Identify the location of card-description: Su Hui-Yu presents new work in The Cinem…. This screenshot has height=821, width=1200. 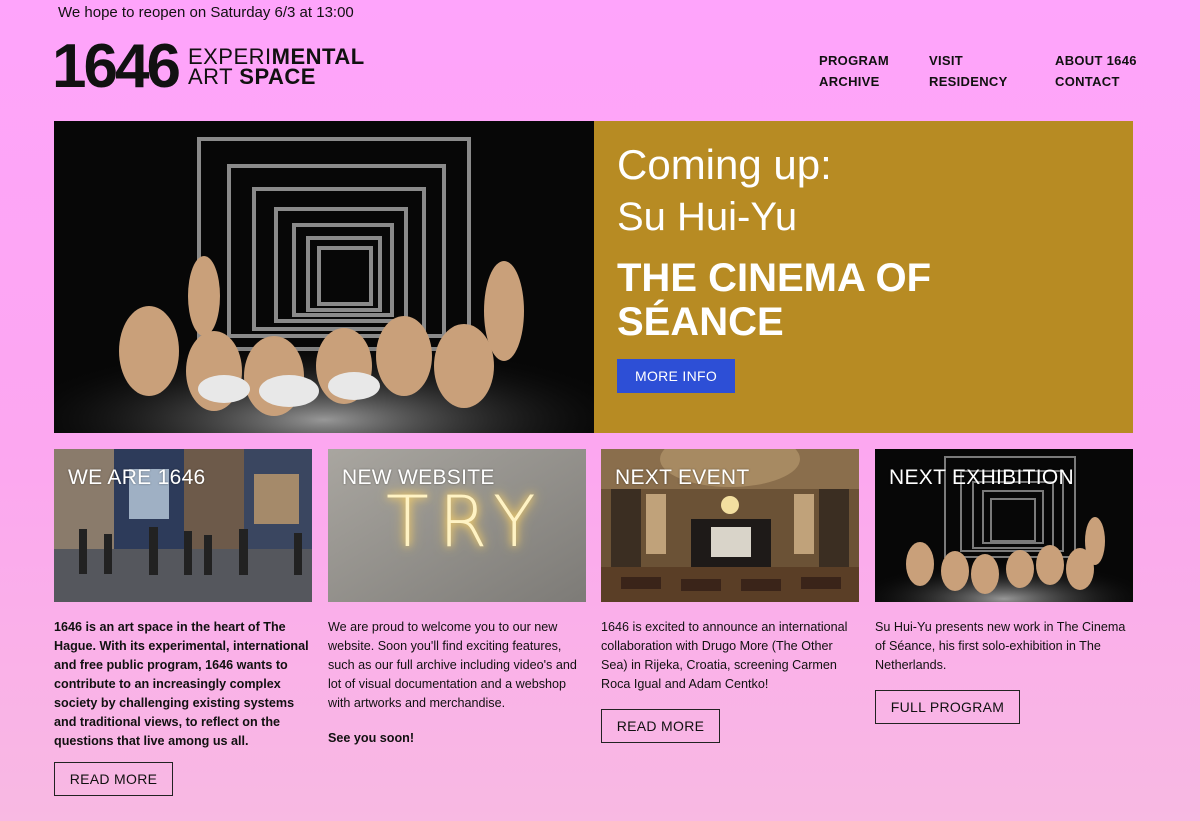
(1000, 646).